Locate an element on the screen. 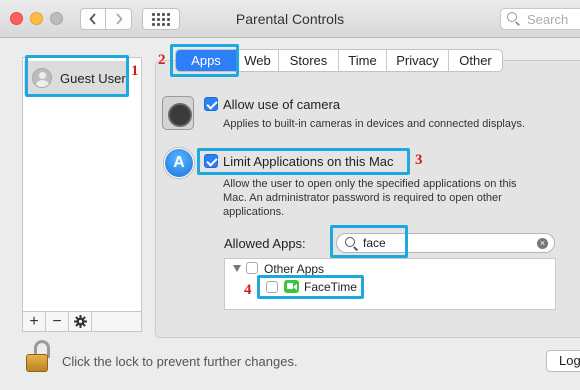 Image resolution: width=580 pixels, height=390 pixels. tab-apps: Apps is located at coordinates (206, 60).